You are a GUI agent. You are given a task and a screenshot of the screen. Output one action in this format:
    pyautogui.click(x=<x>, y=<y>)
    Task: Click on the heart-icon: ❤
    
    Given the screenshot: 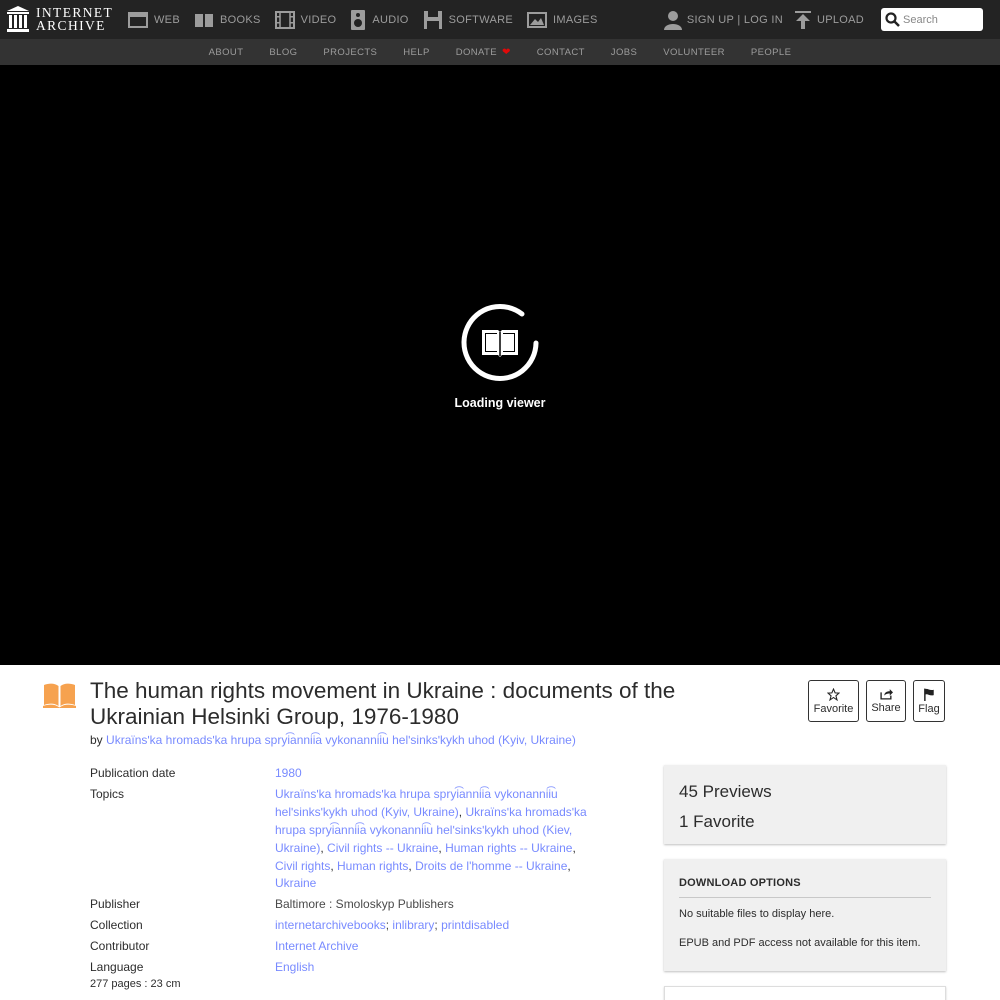 What is the action you would take?
    pyautogui.click(x=506, y=52)
    